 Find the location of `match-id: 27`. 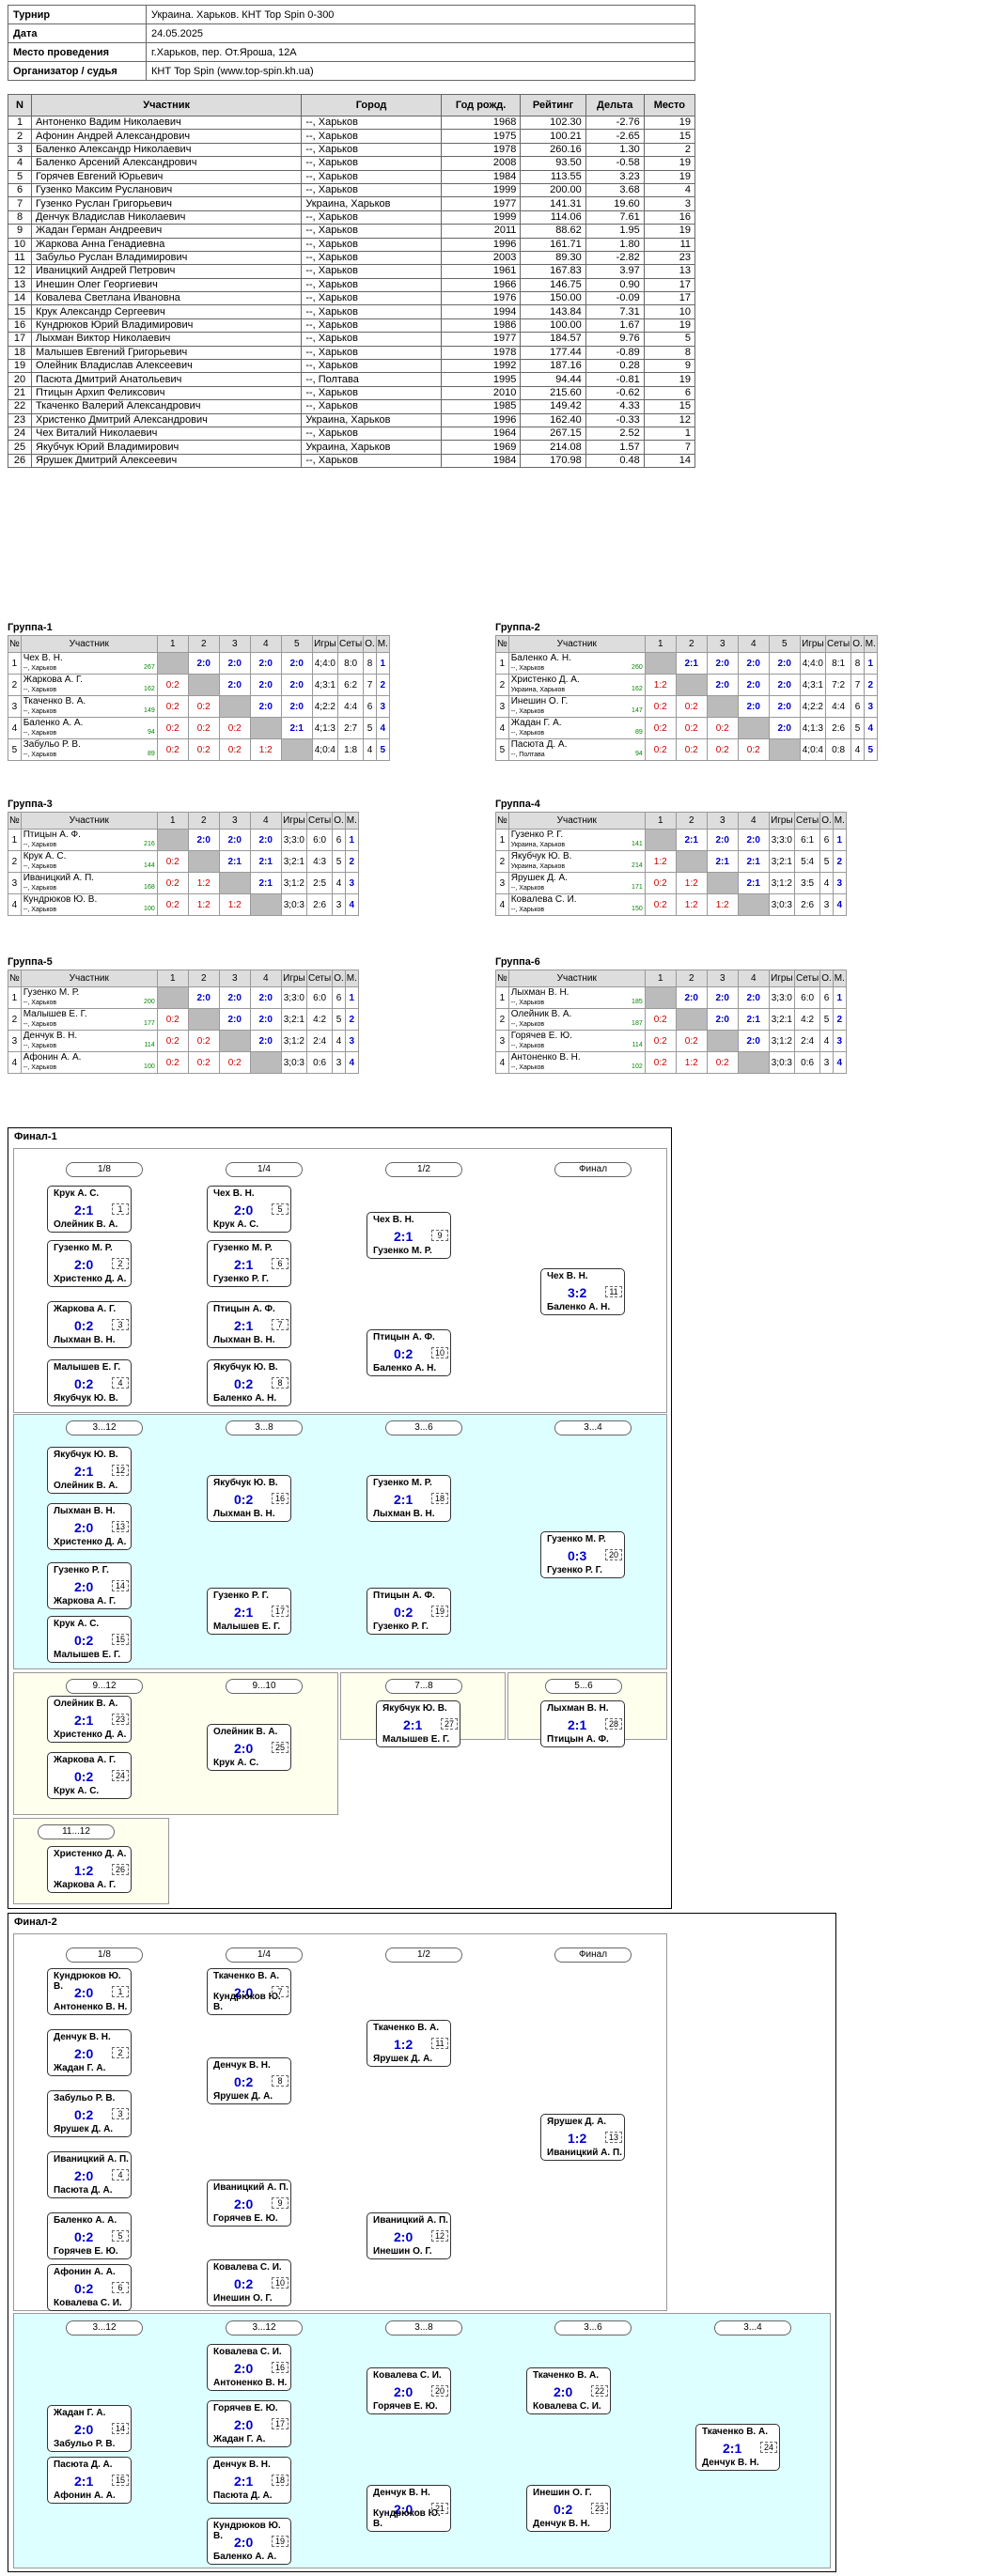

match-id: 27 is located at coordinates (449, 1724).